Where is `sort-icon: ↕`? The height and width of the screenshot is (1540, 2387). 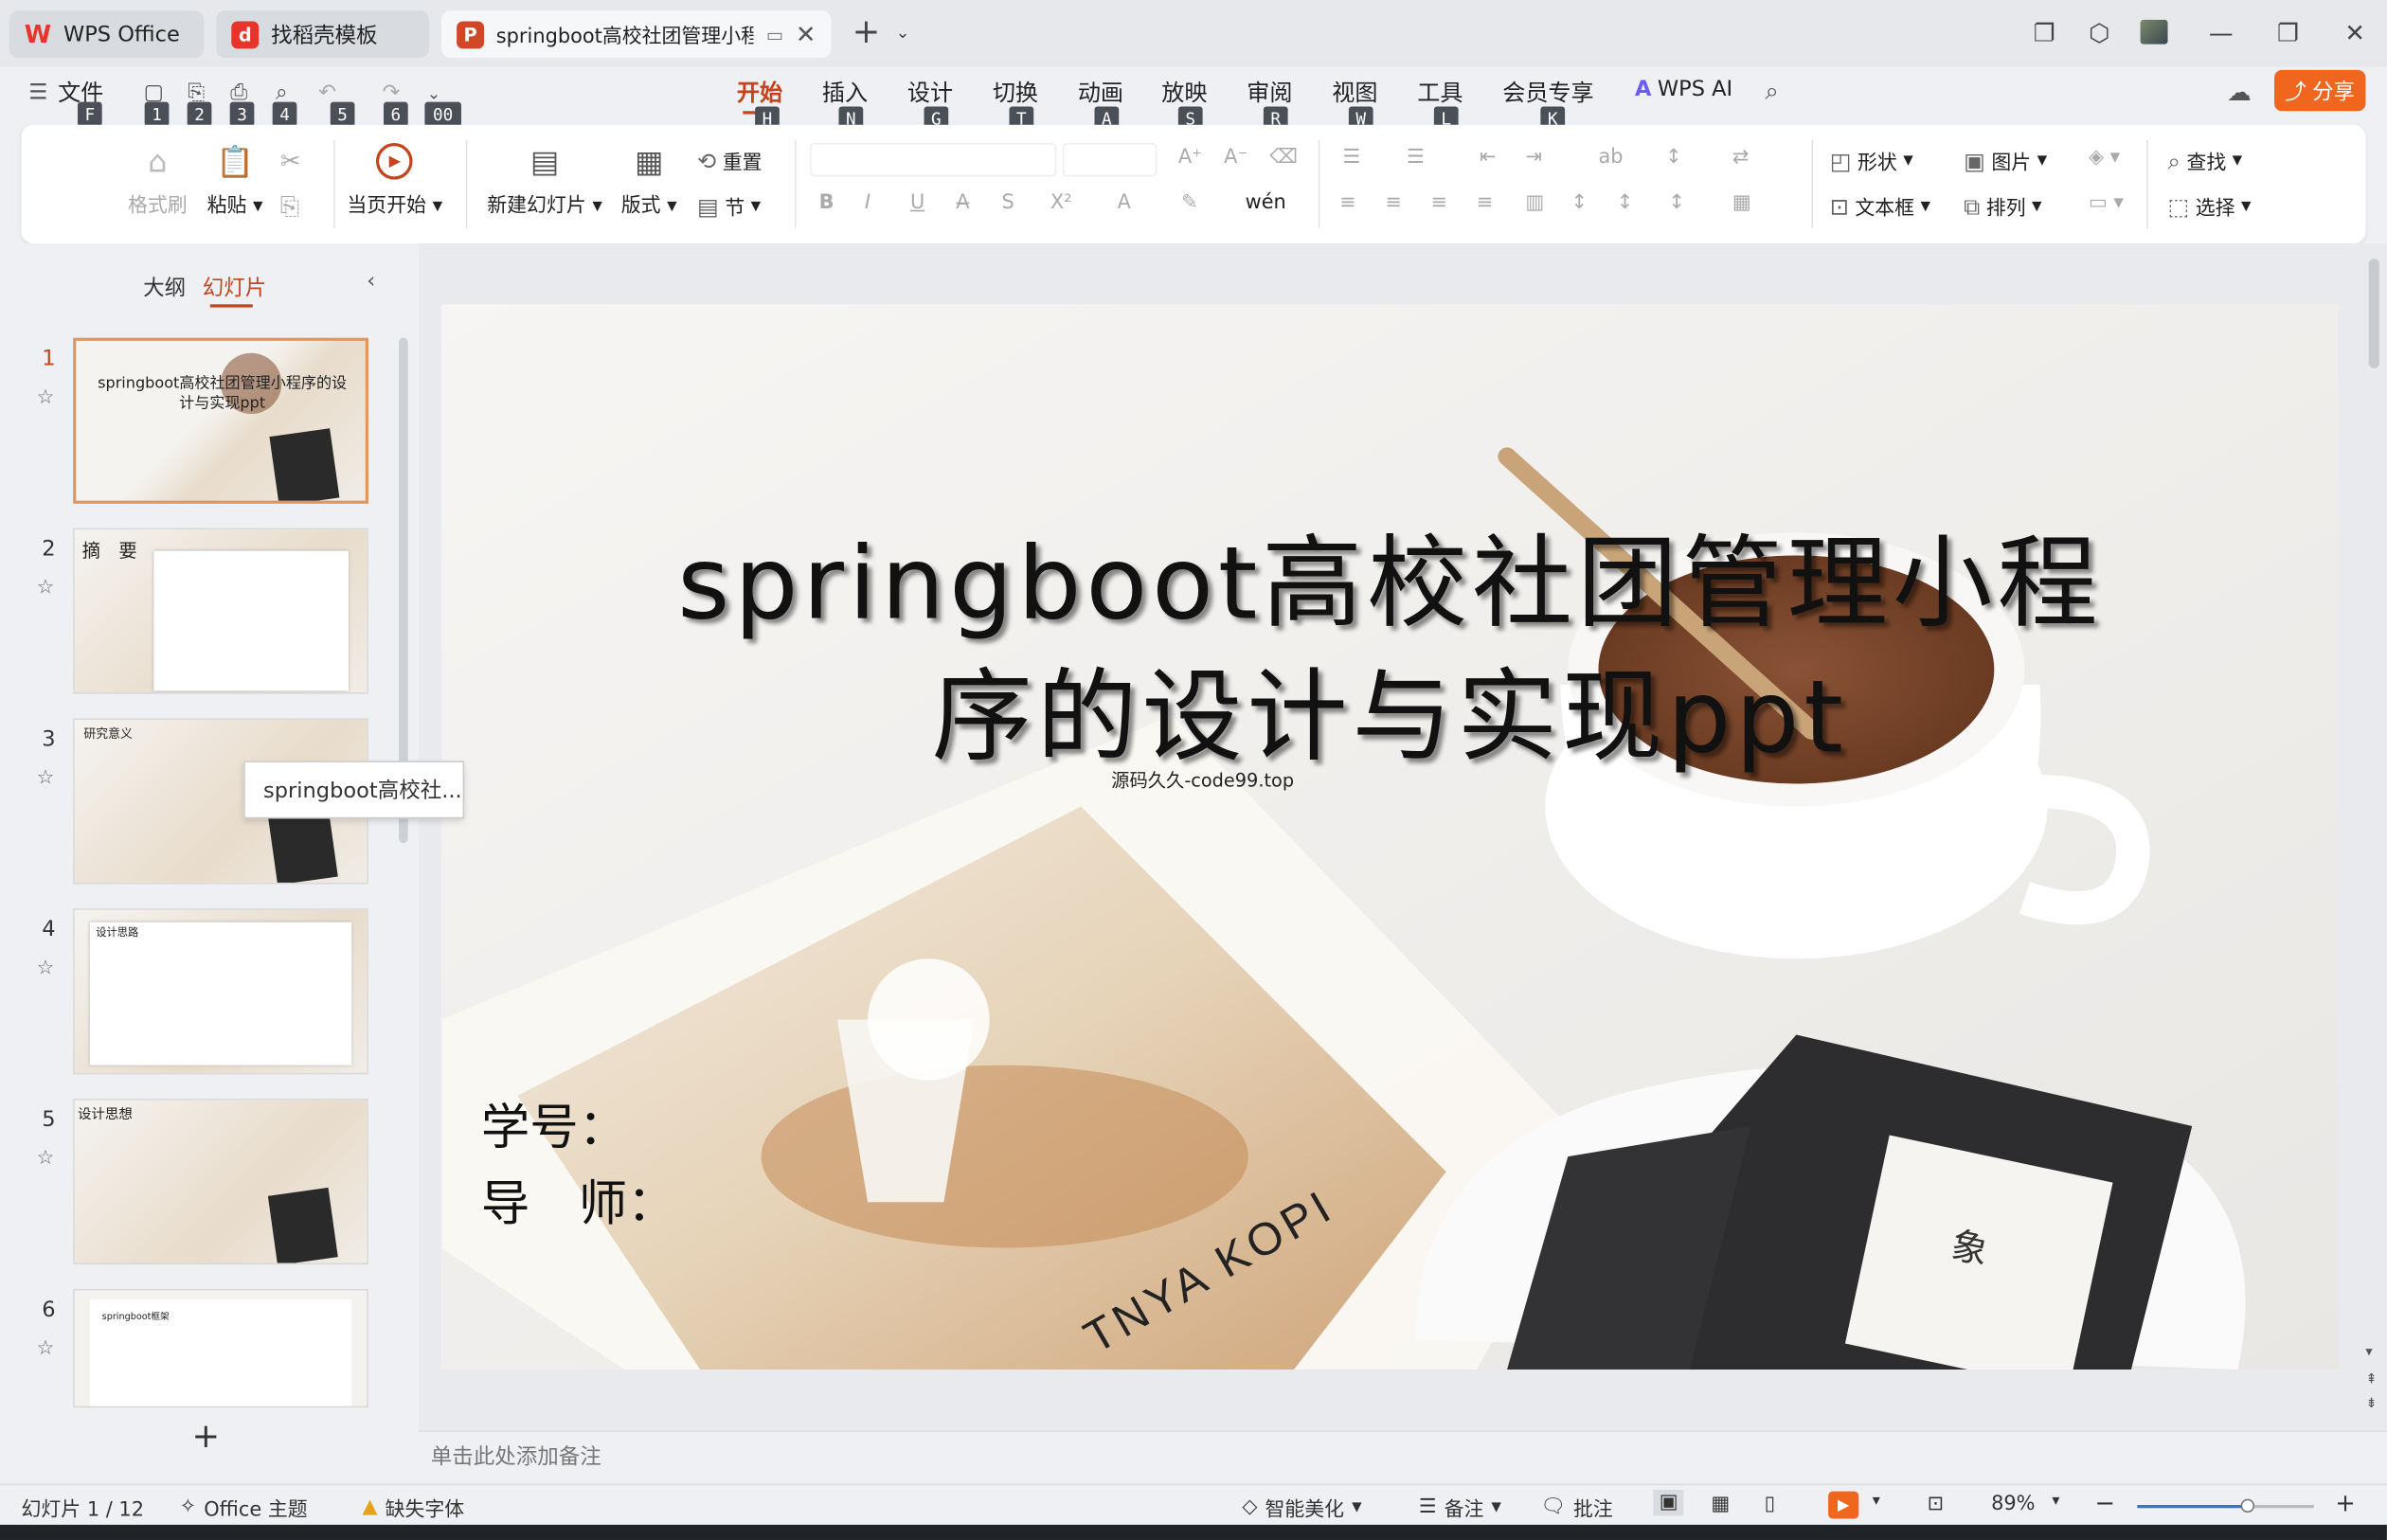 sort-icon: ↕ is located at coordinates (1673, 157).